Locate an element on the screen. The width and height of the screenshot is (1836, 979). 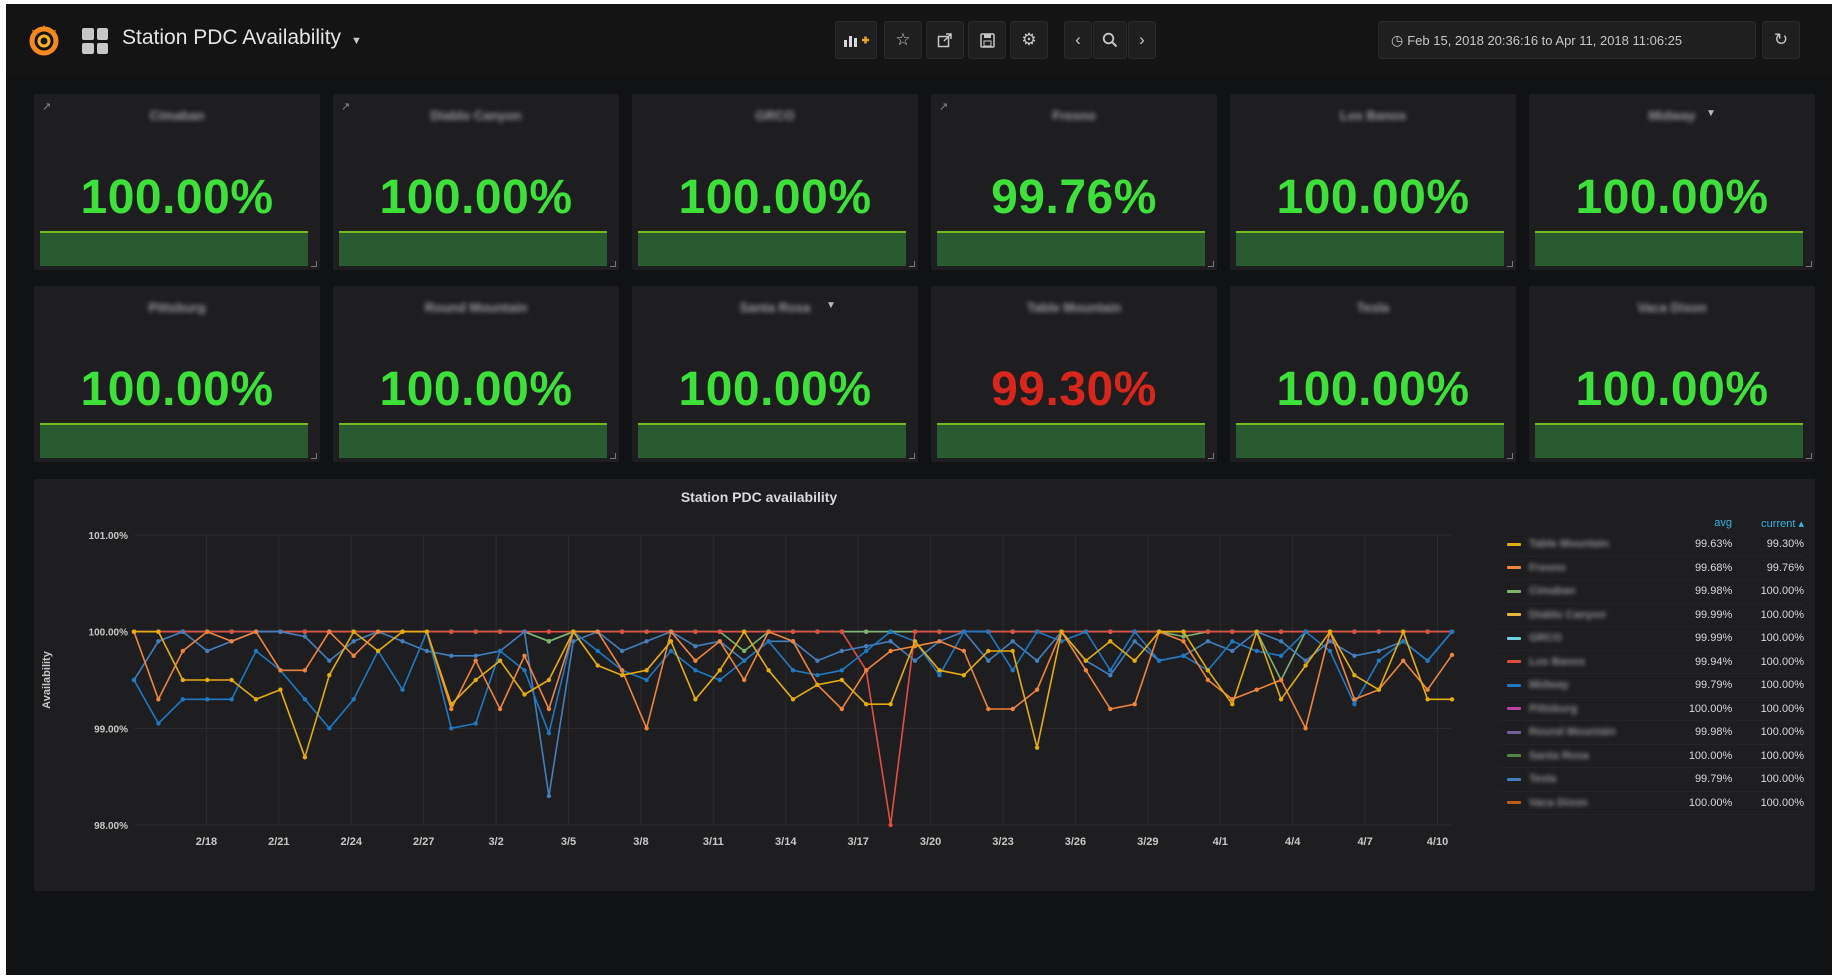
legend-row: Santa Rosa 100.00% 100.00% is located at coordinates (1651, 756).